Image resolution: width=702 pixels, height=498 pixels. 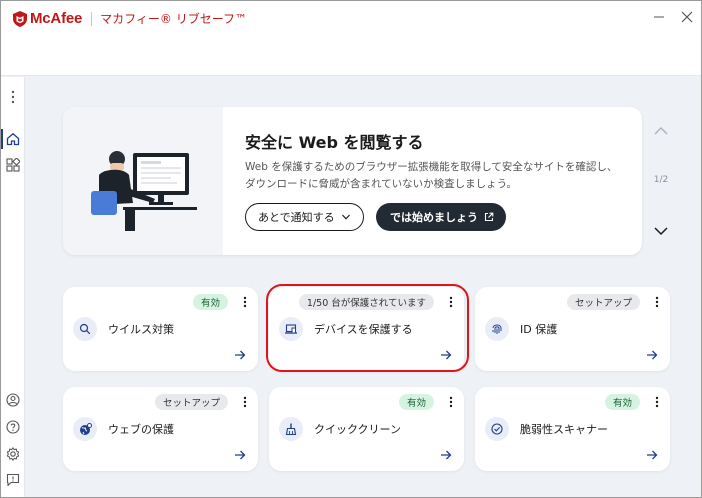 I want to click on settings-icon, so click(x=12, y=454).